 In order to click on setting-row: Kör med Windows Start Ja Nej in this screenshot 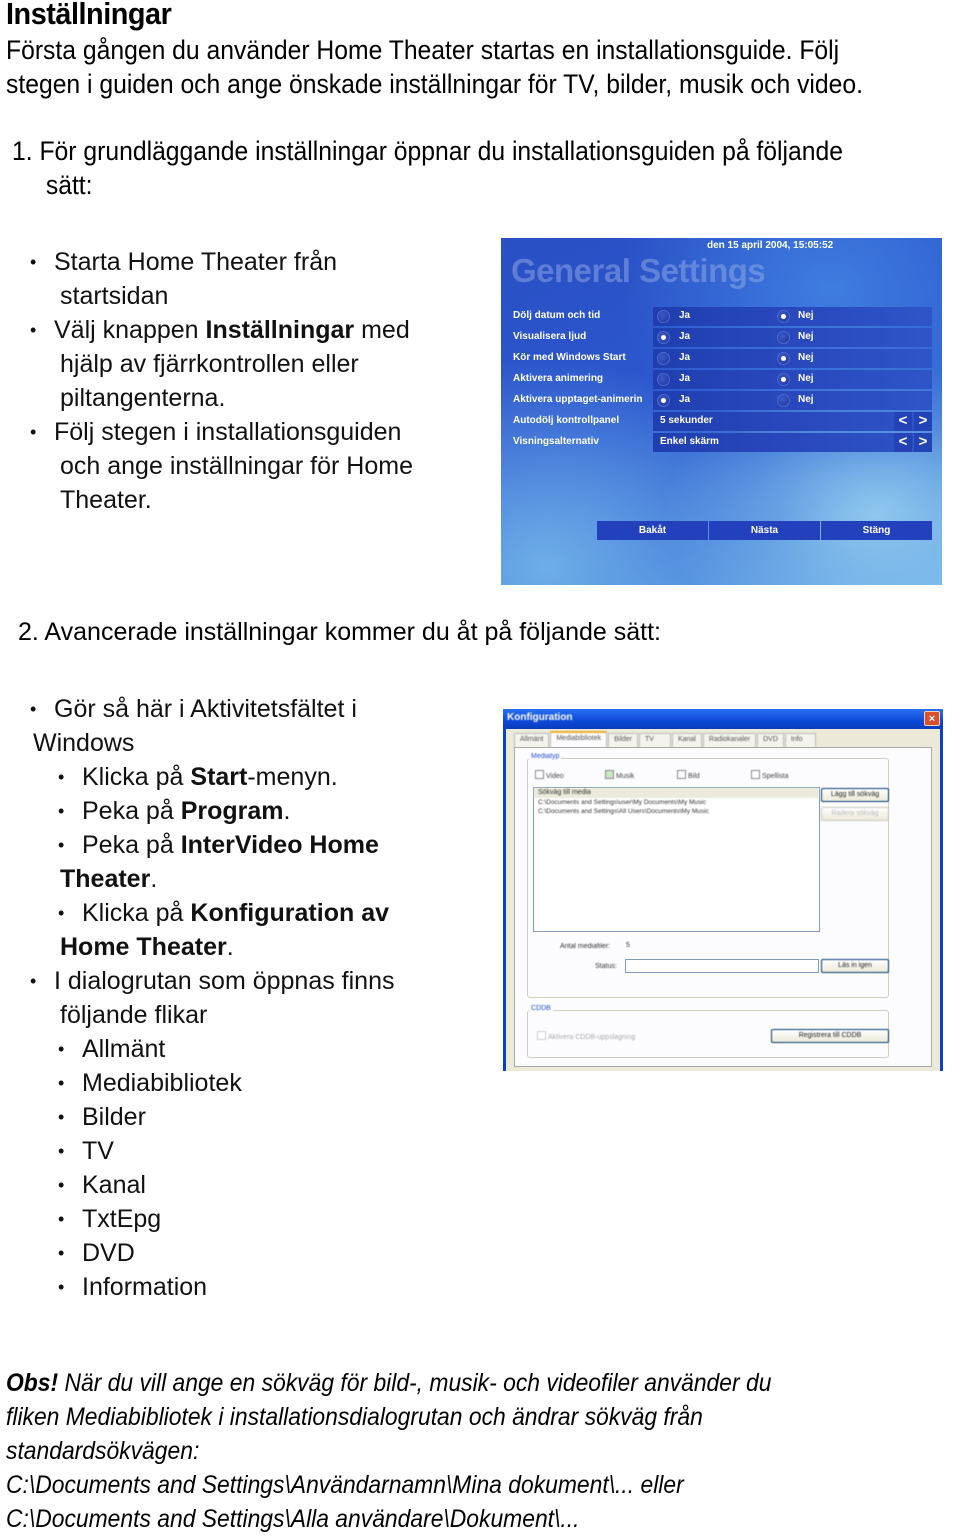, I will do `click(721, 358)`.